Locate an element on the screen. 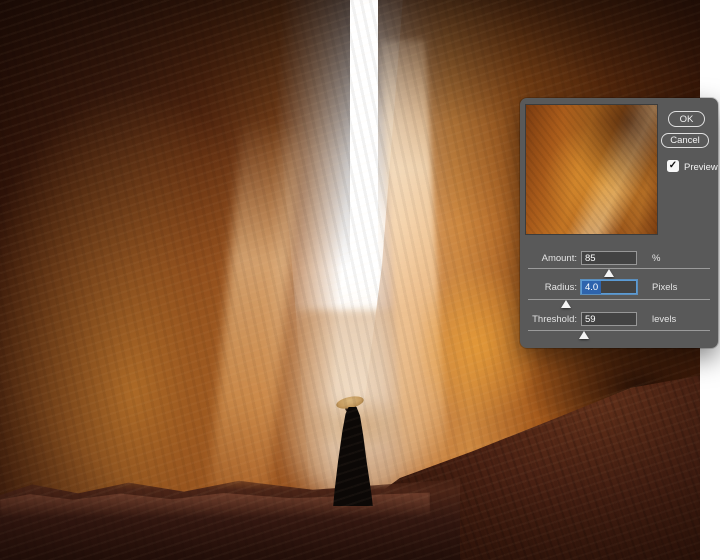  amount-slider-track is located at coordinates (619, 272).